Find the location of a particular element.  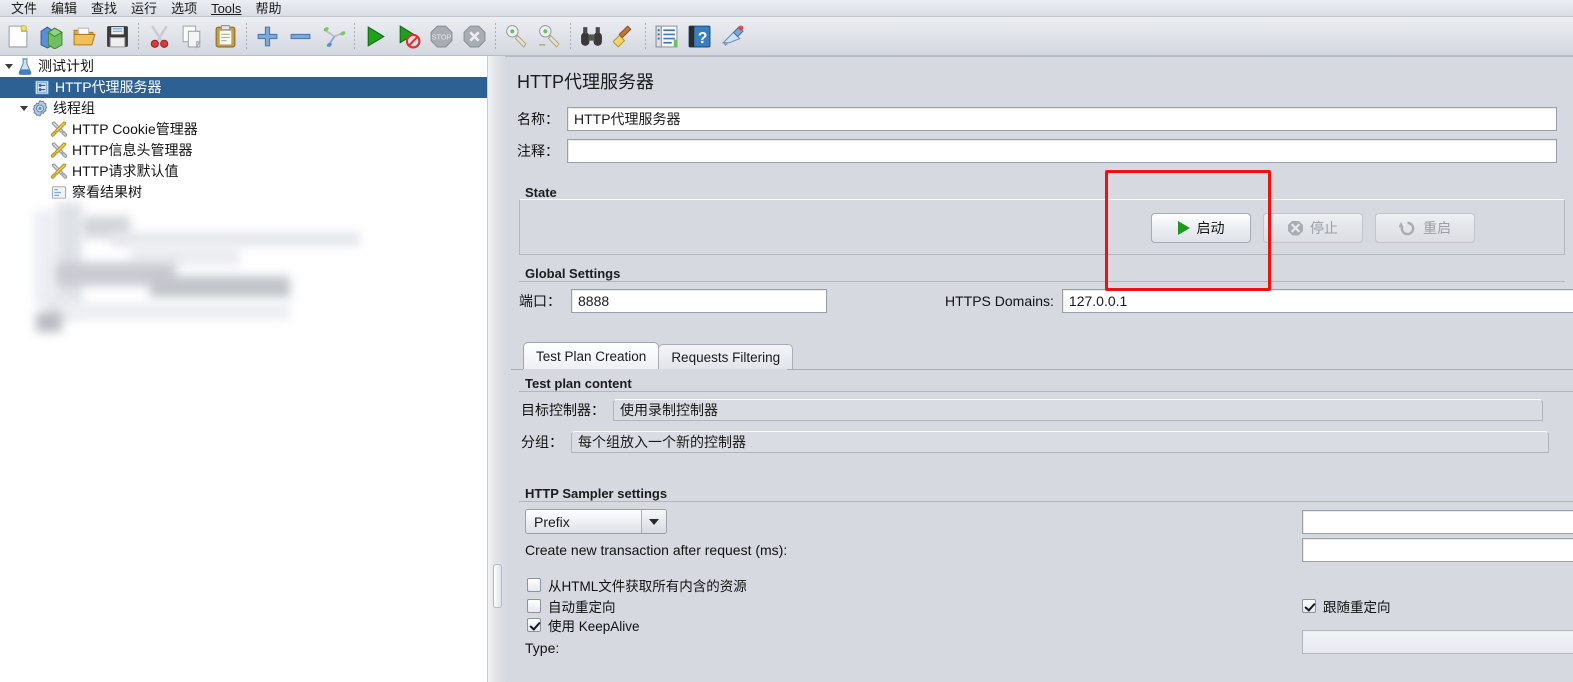

prefix-value-input is located at coordinates (1437, 522).